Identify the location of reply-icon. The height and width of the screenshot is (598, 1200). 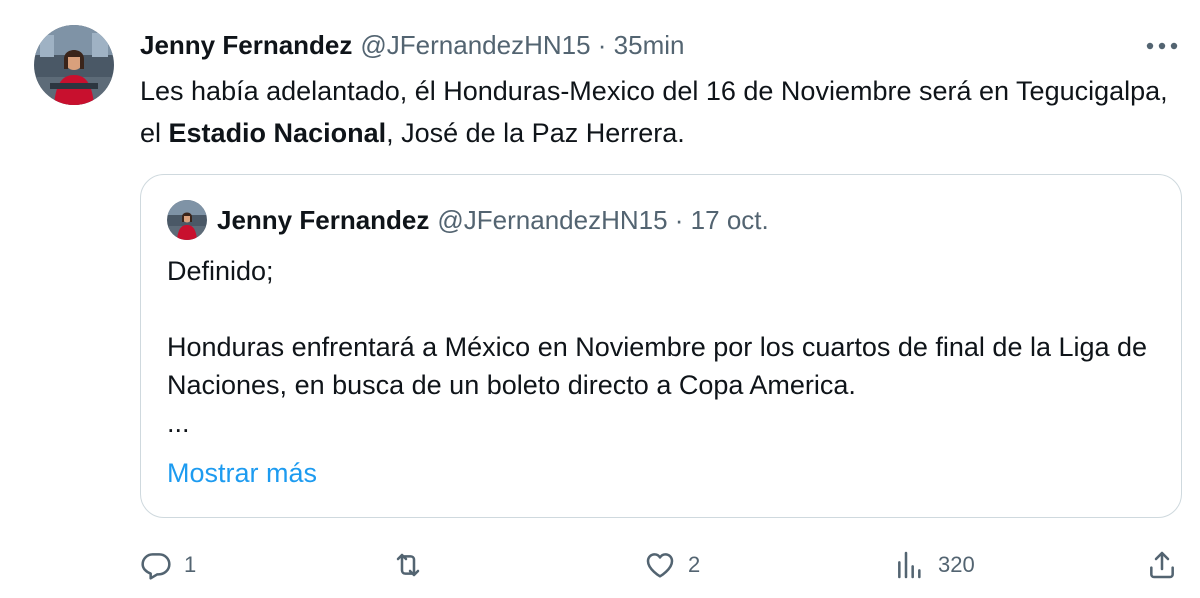
(156, 566).